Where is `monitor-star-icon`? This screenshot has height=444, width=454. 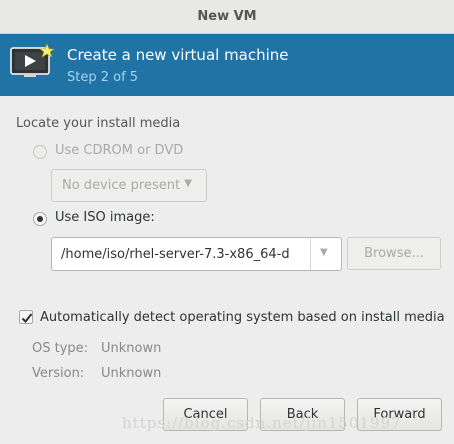 monitor-star-icon is located at coordinates (33, 62).